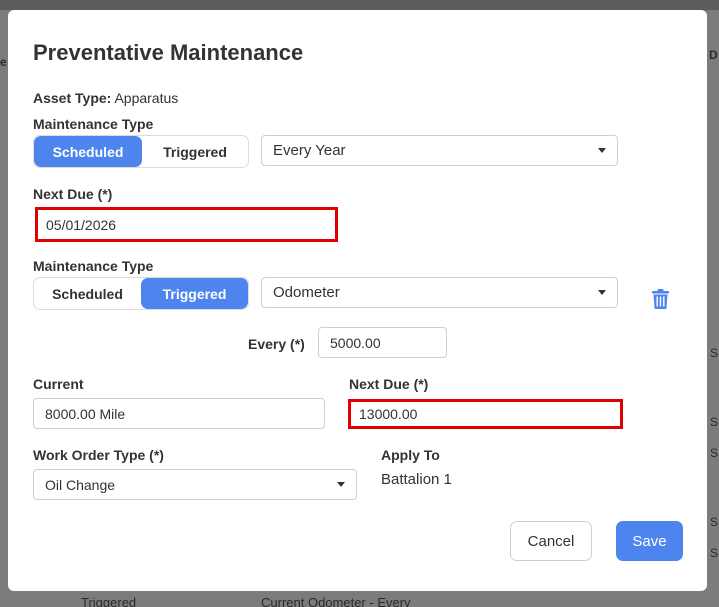 This screenshot has width=719, height=607. I want to click on work-order-type-value: Oil Change, so click(80, 484).